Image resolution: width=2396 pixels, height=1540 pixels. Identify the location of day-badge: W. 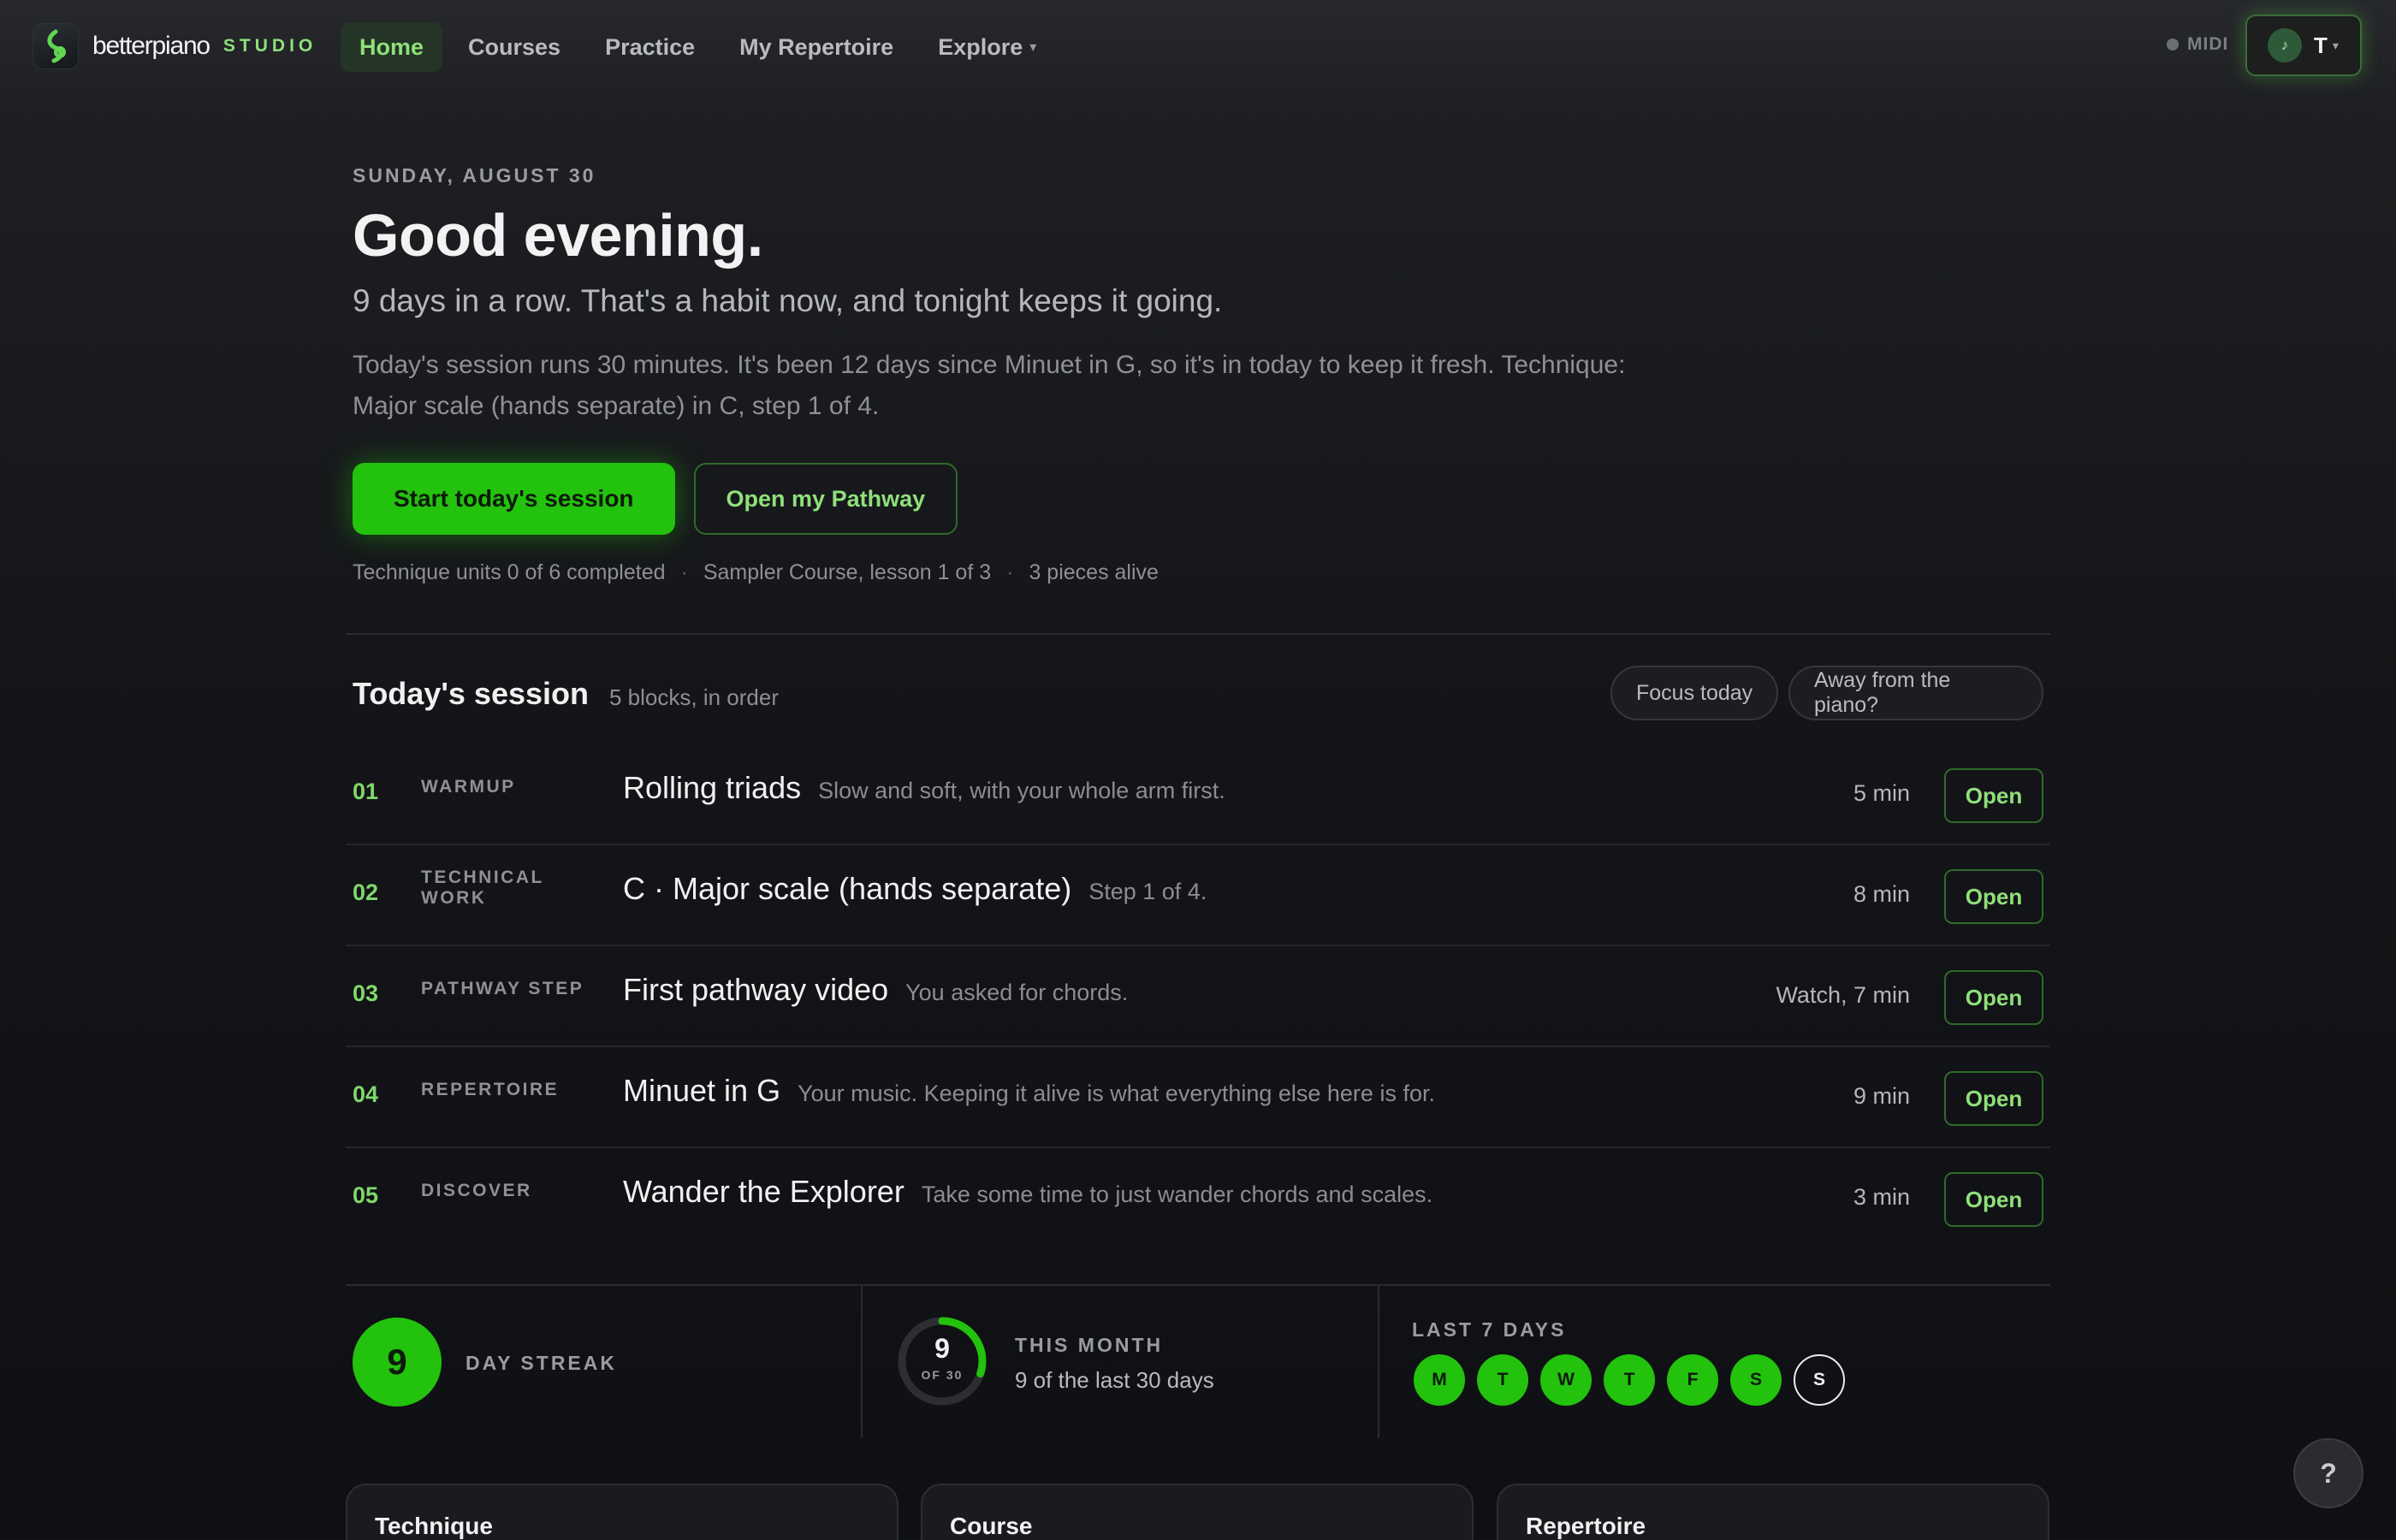
(1566, 1380).